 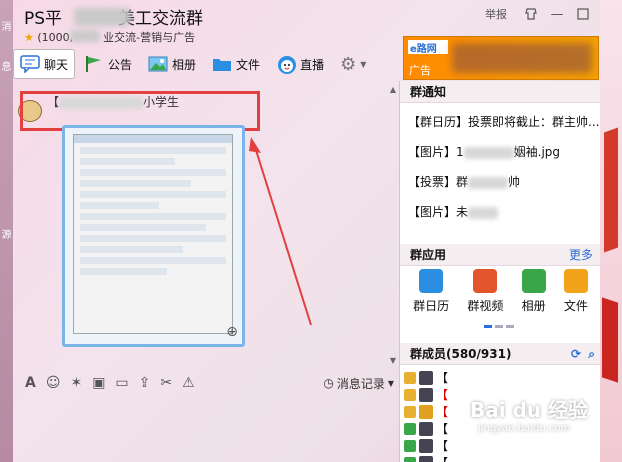 I want to click on image-icon: ▭, so click(x=121, y=383).